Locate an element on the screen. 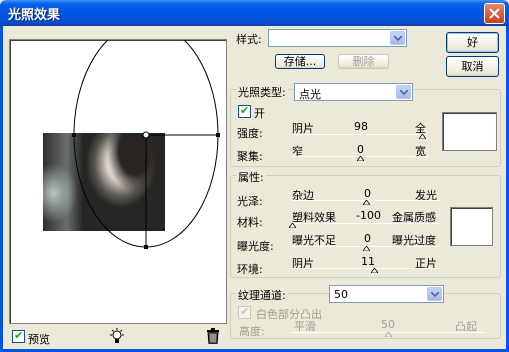 The image size is (509, 352). light-side-handle is located at coordinates (218, 135).